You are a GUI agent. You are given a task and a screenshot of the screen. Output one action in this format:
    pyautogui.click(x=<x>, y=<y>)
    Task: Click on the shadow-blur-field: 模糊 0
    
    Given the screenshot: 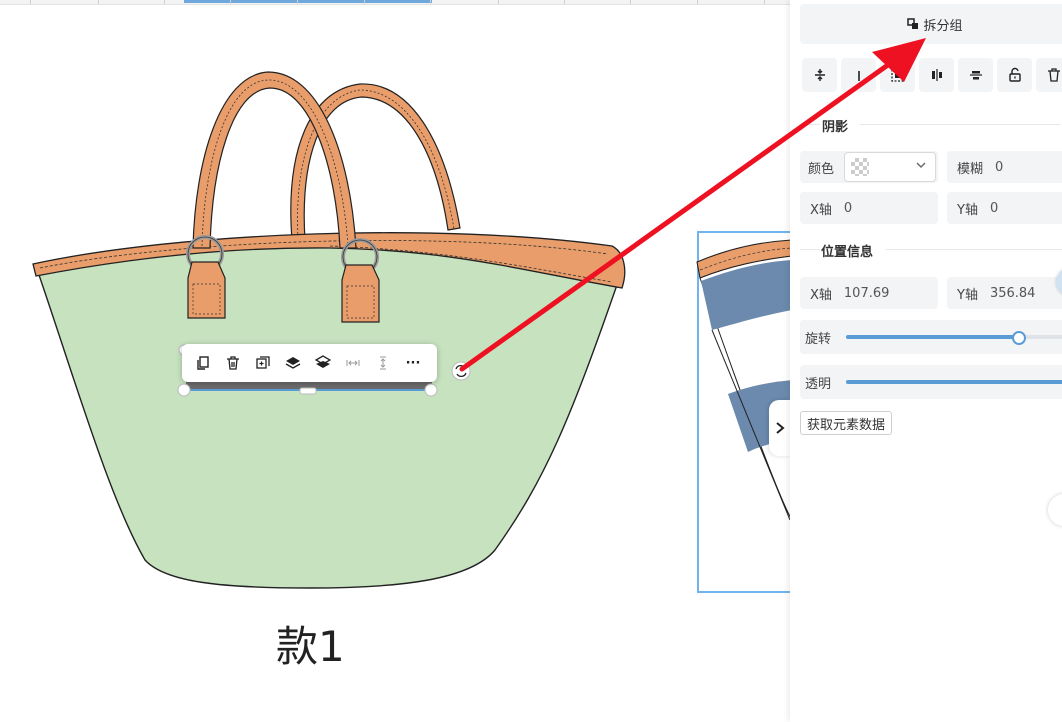 What is the action you would take?
    pyautogui.click(x=1004, y=167)
    